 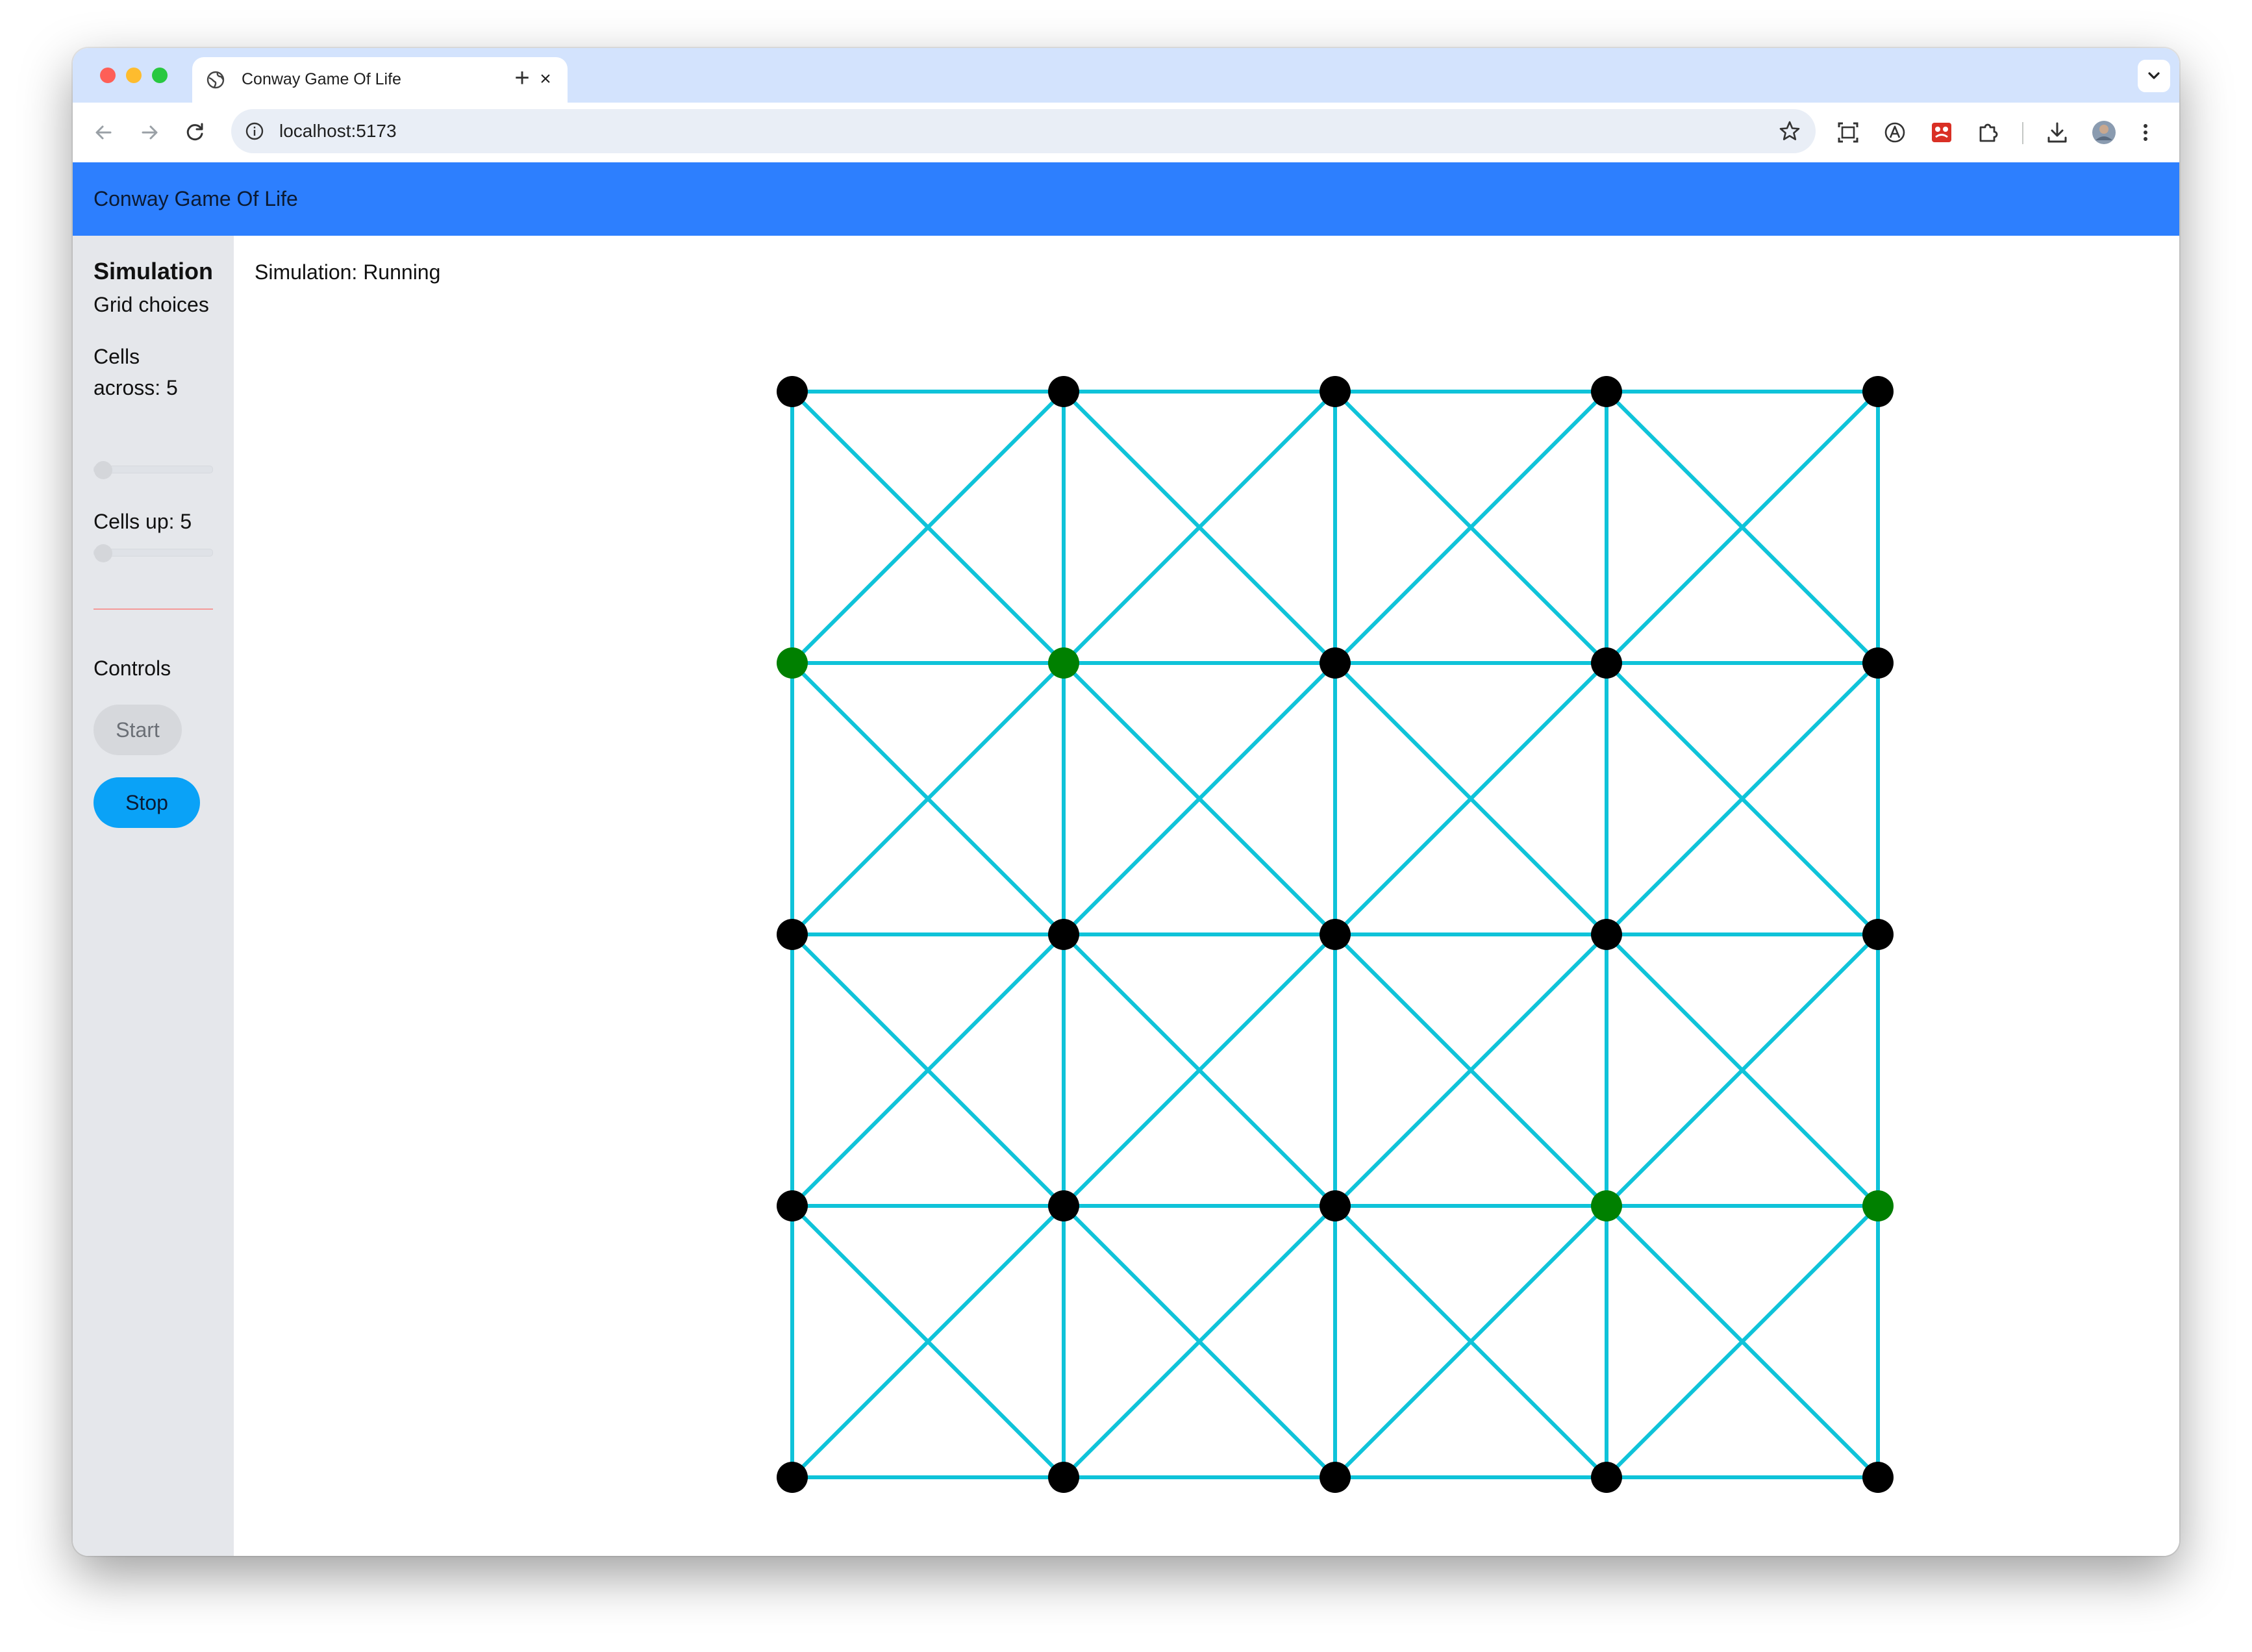 I want to click on tab-search-button, so click(x=2154, y=76).